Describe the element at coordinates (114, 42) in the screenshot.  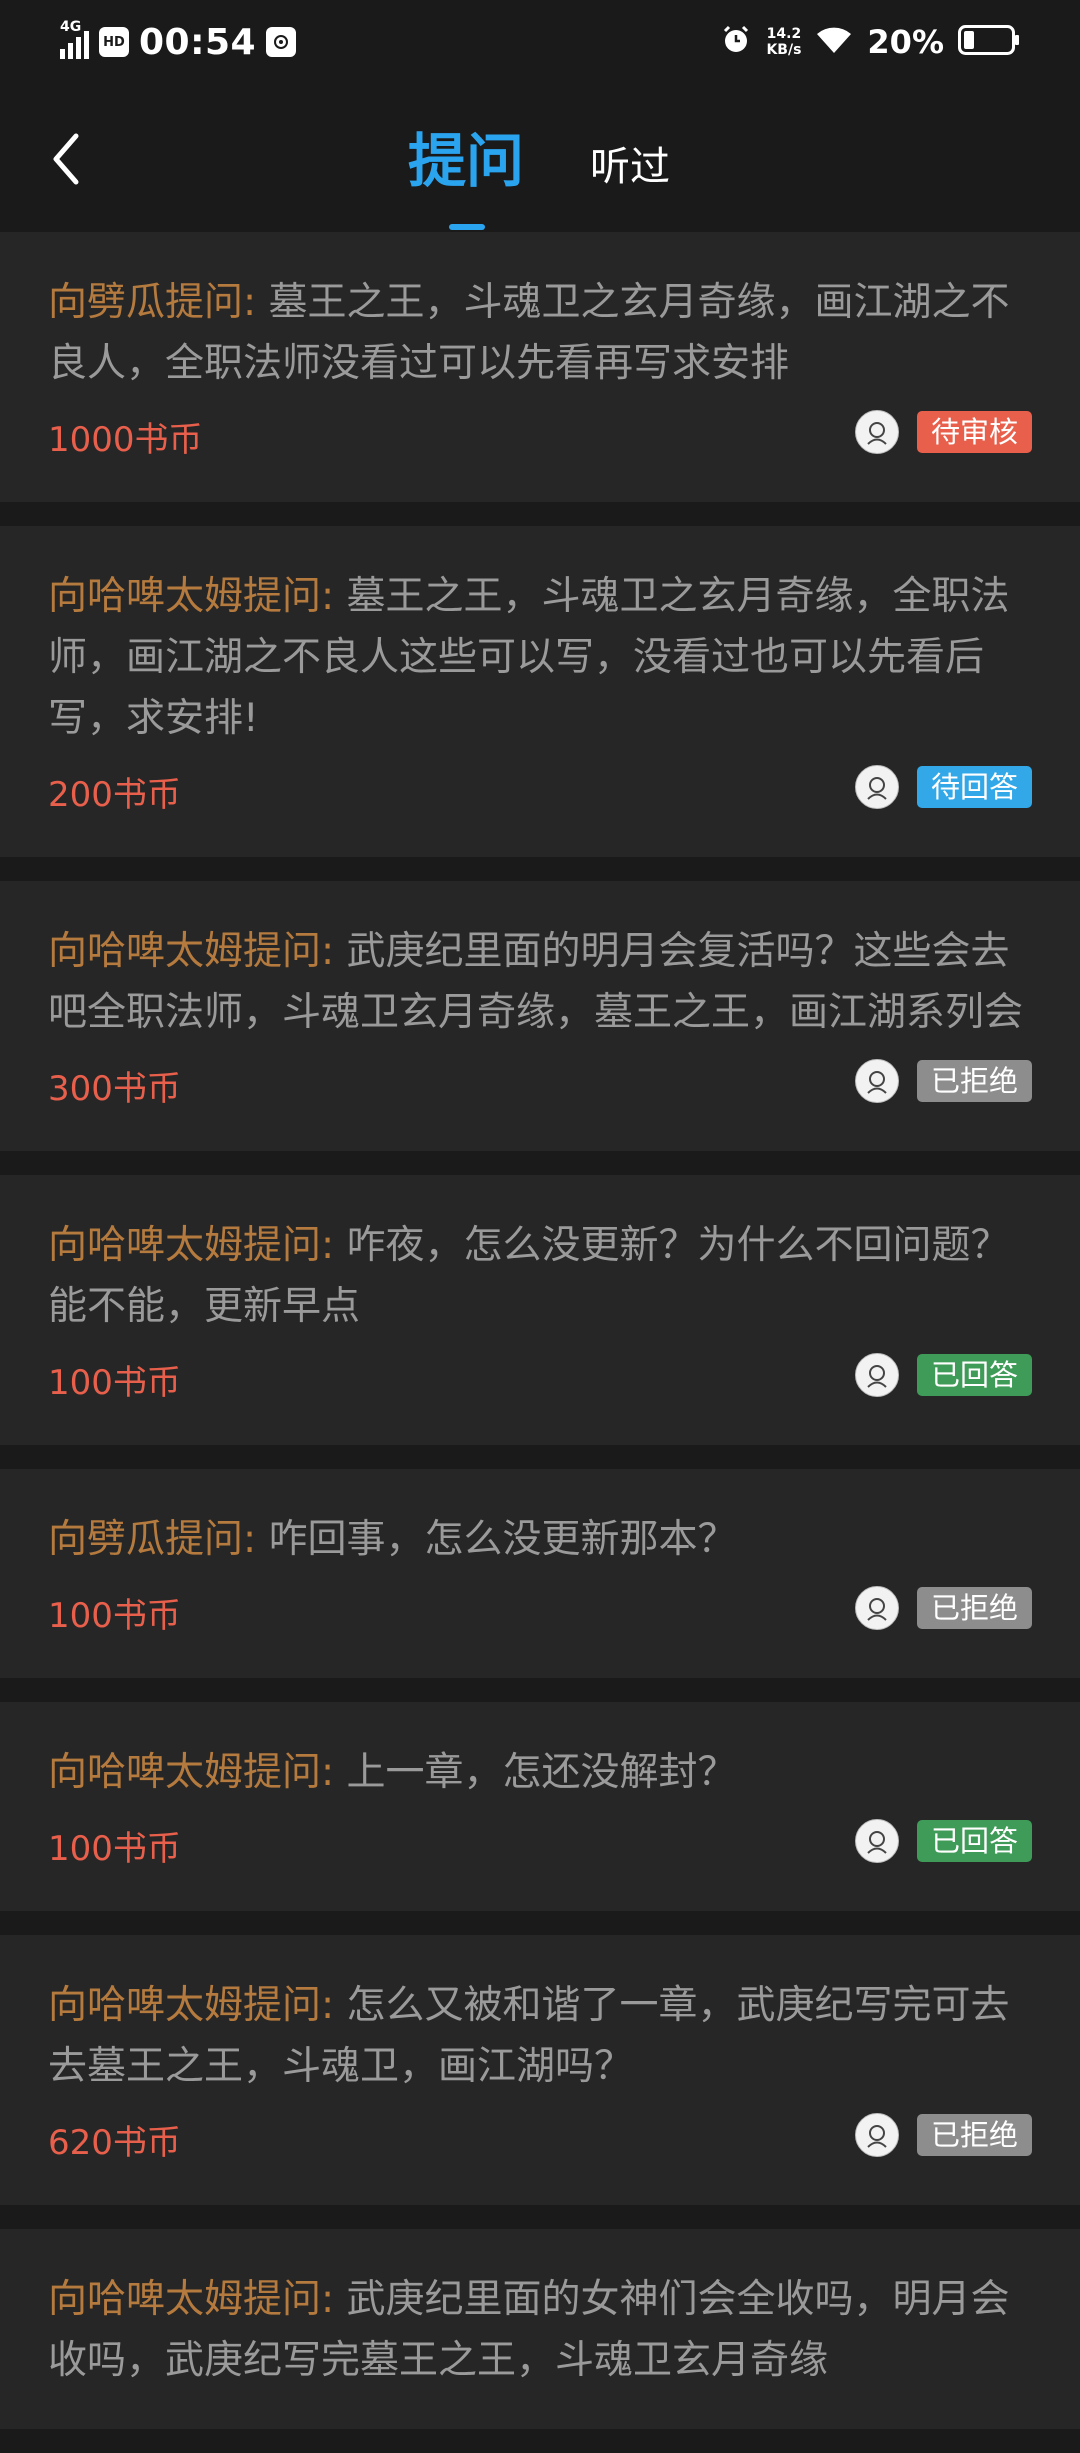
I see `hd-icon: HD` at that location.